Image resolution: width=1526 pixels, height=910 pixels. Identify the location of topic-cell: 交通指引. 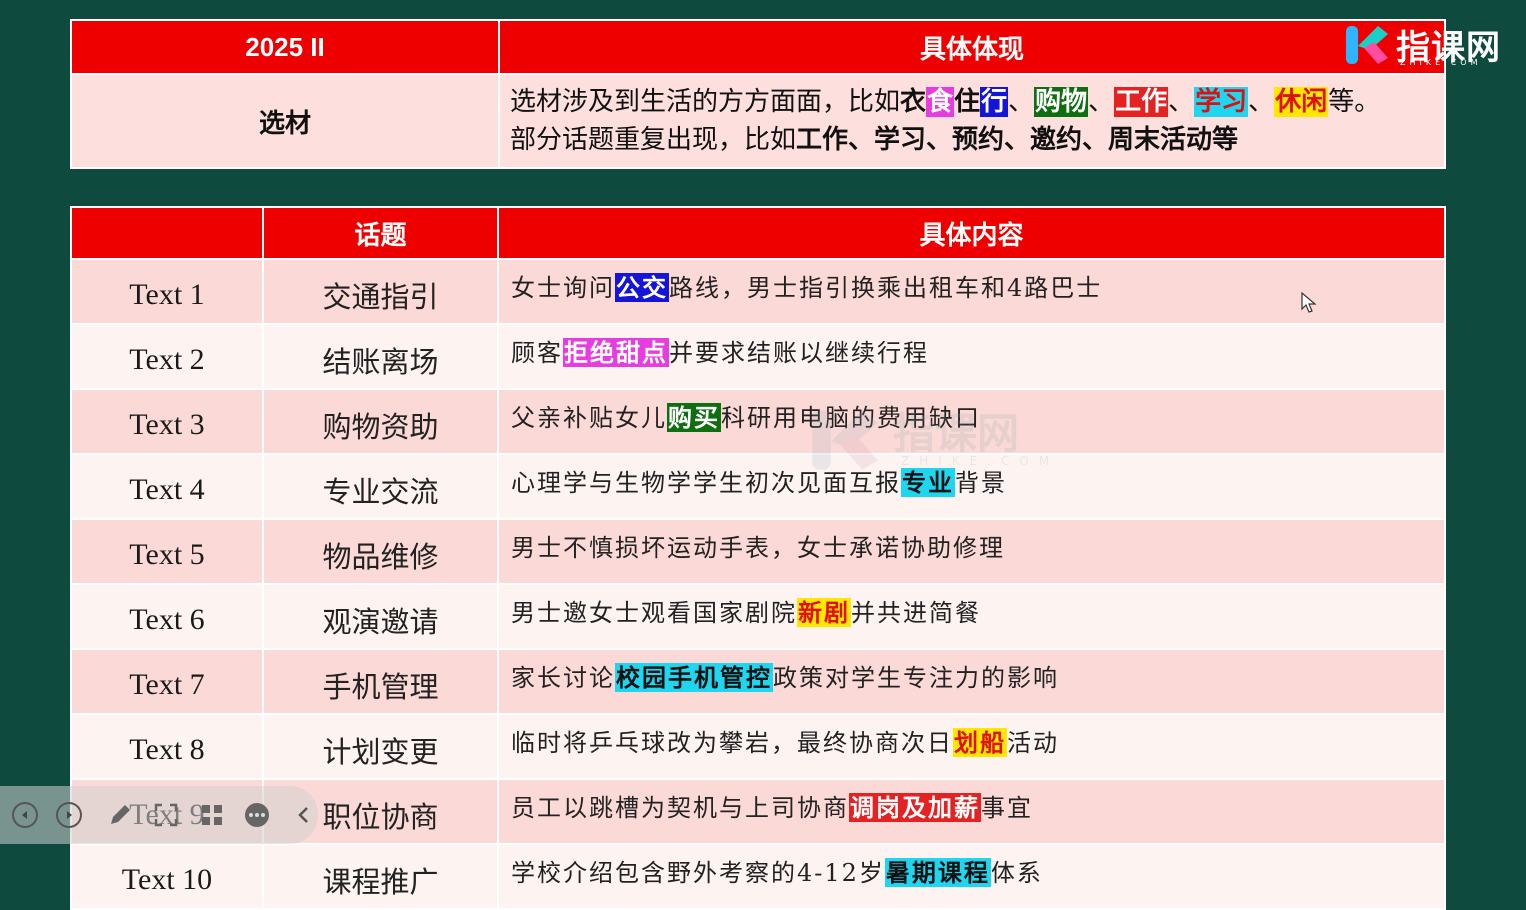
(380, 291).